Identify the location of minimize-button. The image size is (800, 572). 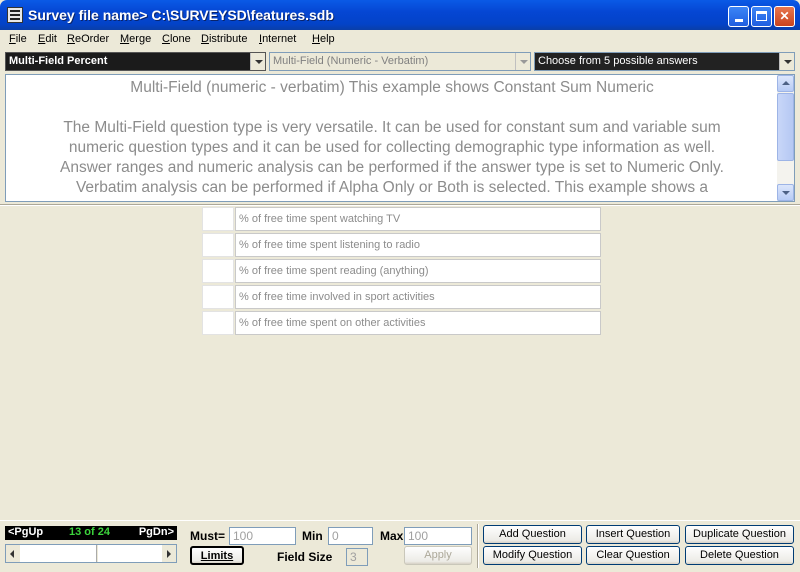
(738, 16).